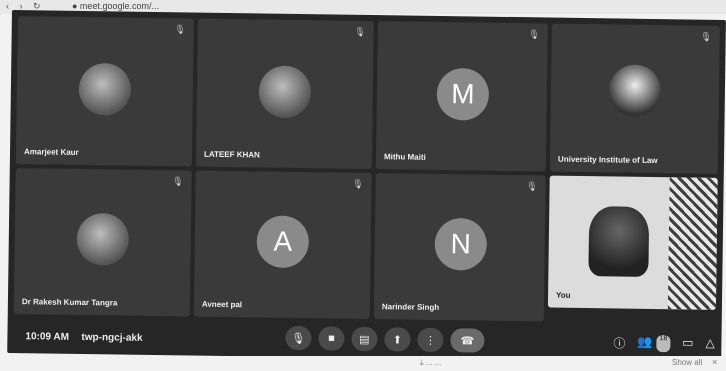 The height and width of the screenshot is (371, 726). I want to click on people-icon: 👥, so click(644, 343).